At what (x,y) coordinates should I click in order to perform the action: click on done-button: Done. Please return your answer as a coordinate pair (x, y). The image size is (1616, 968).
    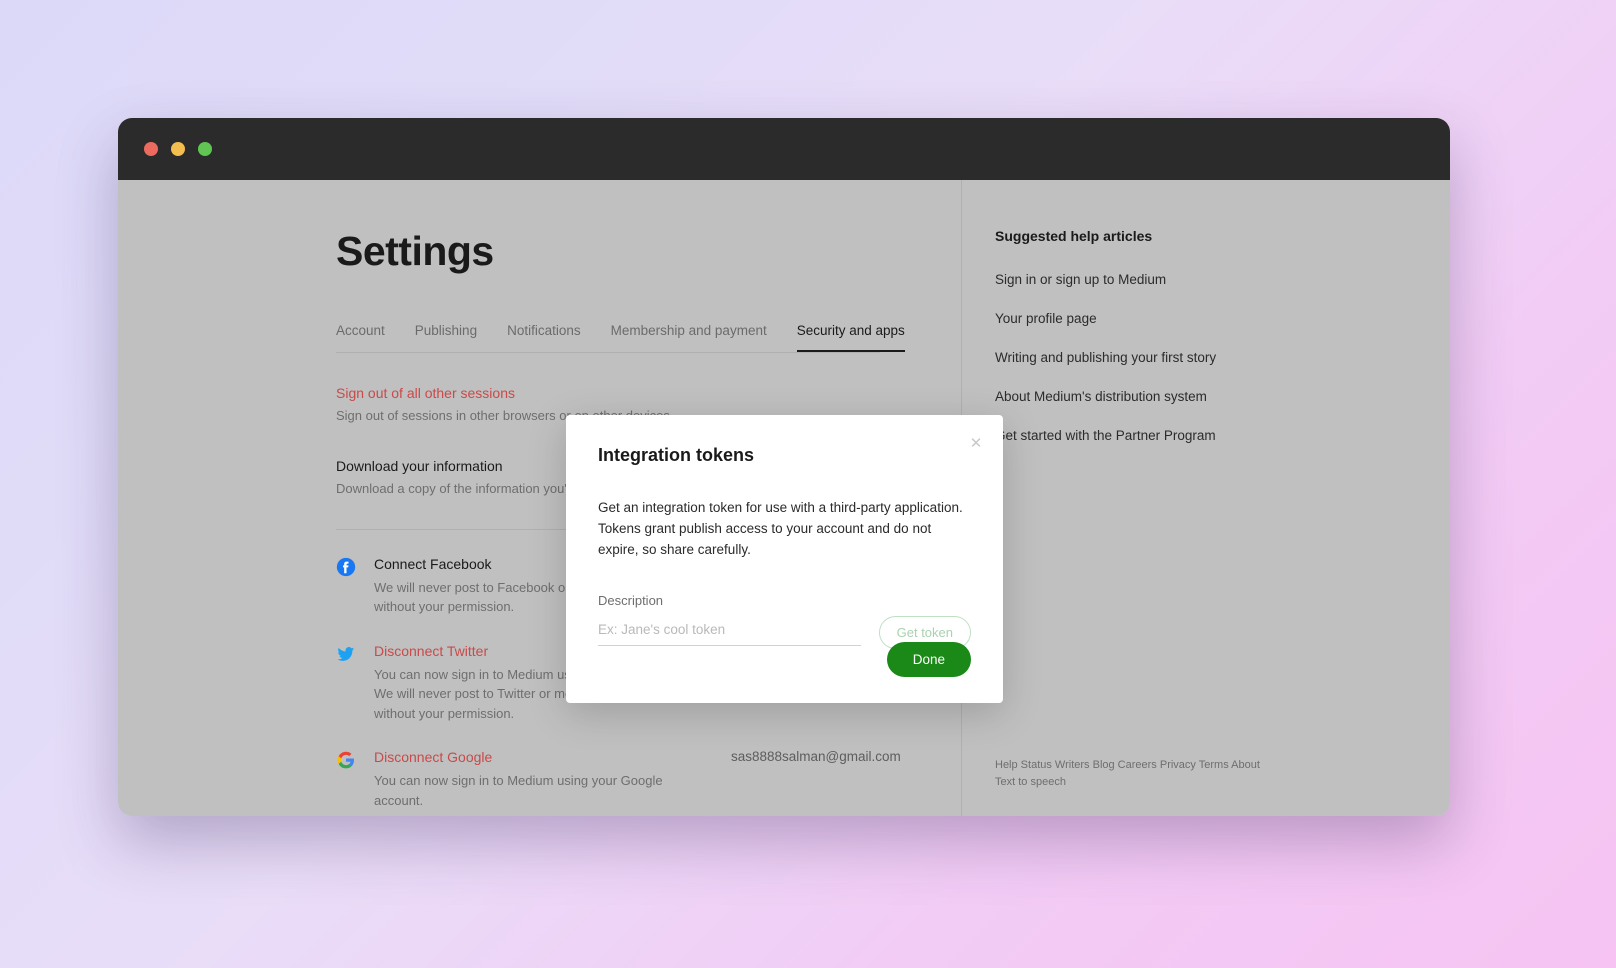
    Looking at the image, I should click on (928, 659).